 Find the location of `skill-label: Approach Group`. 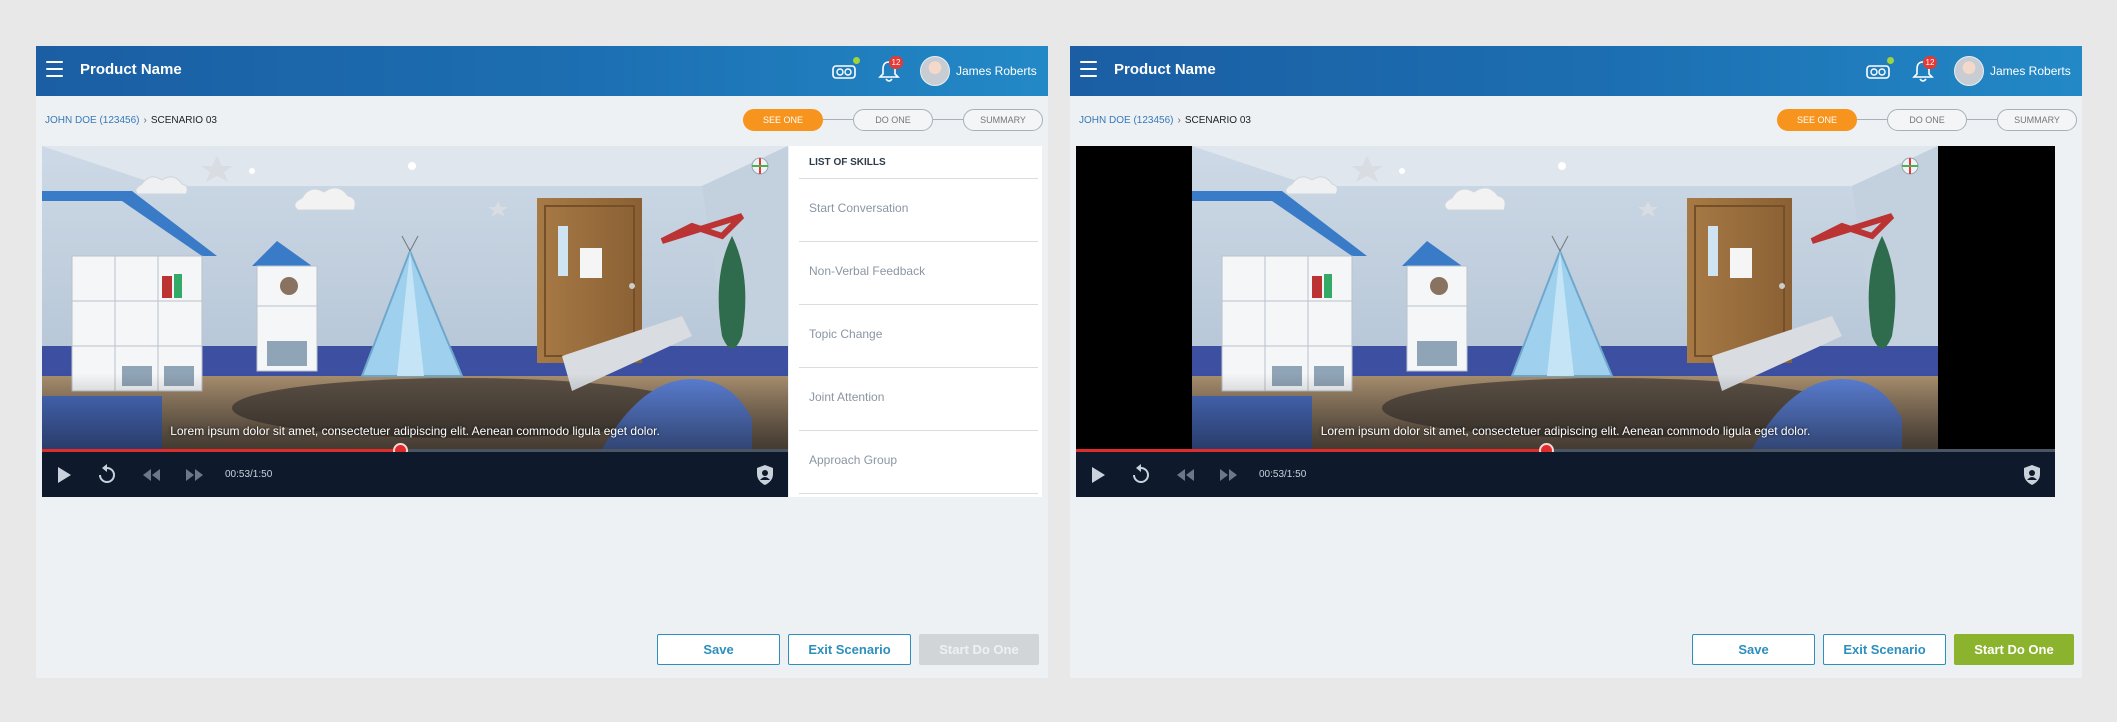

skill-label: Approach Group is located at coordinates (853, 460).